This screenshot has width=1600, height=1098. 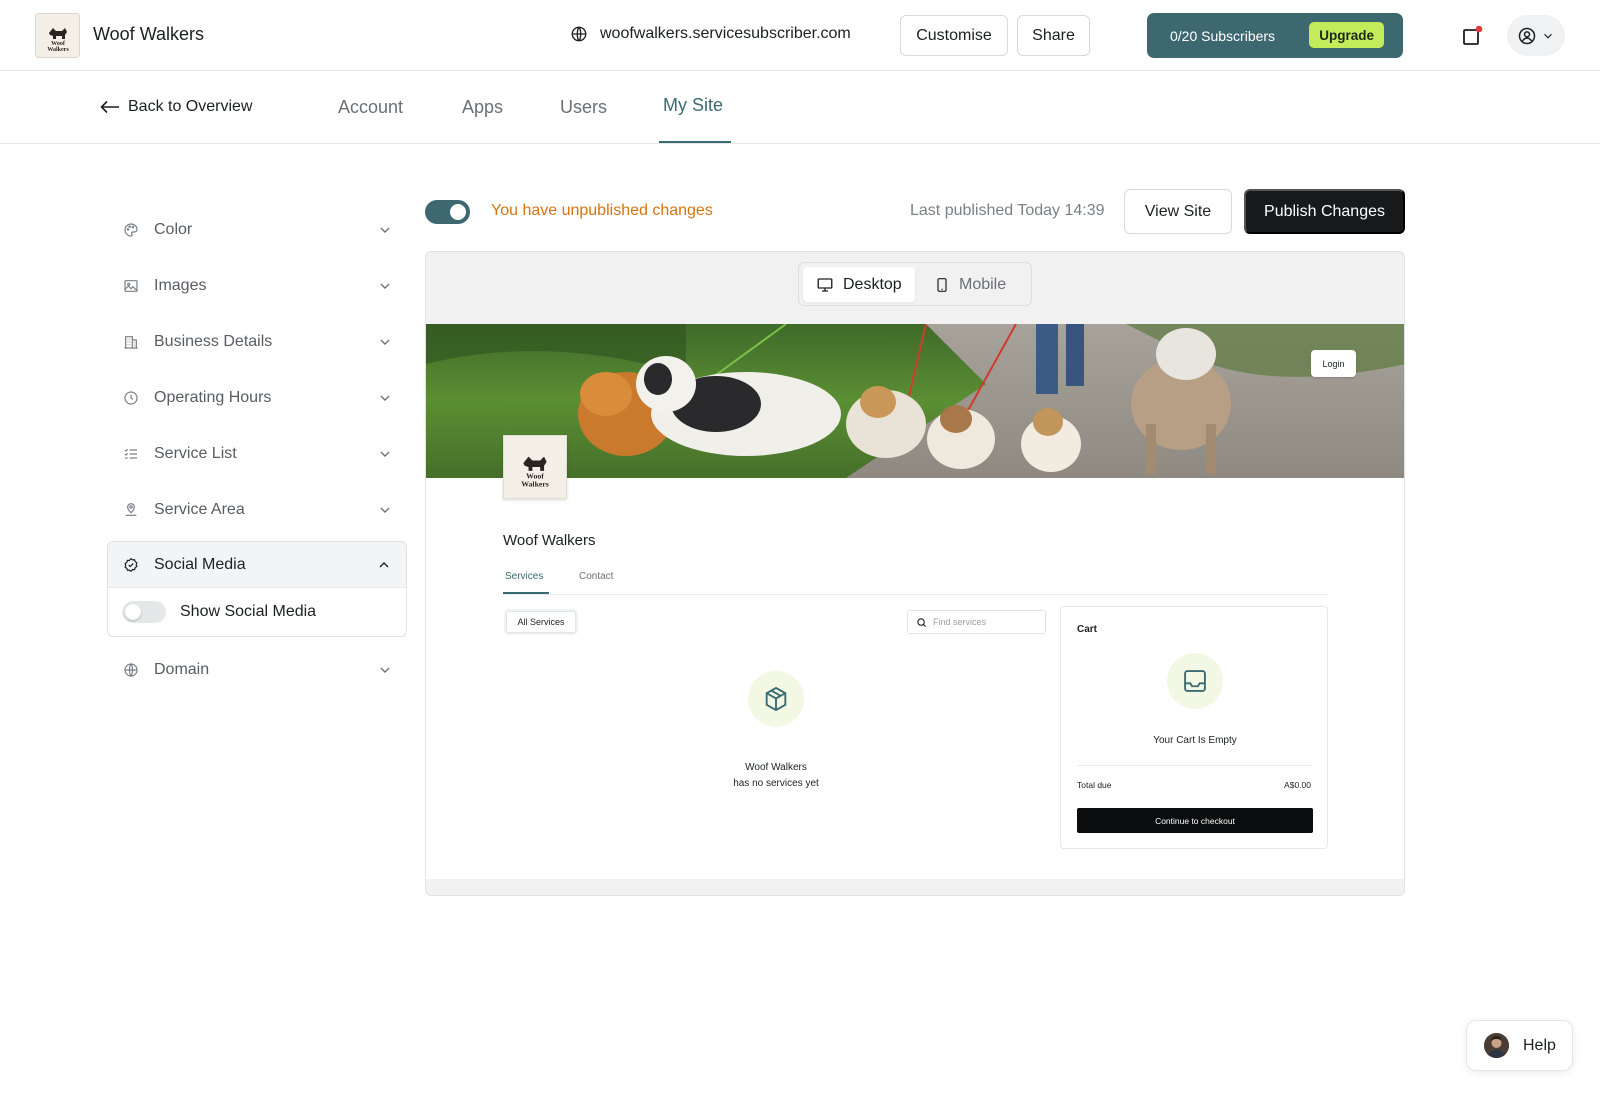 I want to click on smartphone-icon, so click(x=942, y=284).